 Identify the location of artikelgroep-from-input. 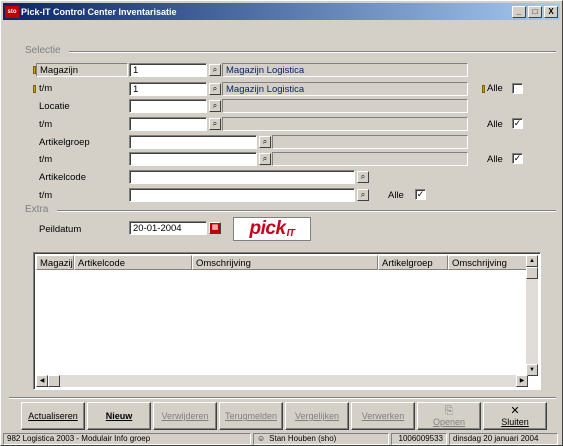
(193, 142).